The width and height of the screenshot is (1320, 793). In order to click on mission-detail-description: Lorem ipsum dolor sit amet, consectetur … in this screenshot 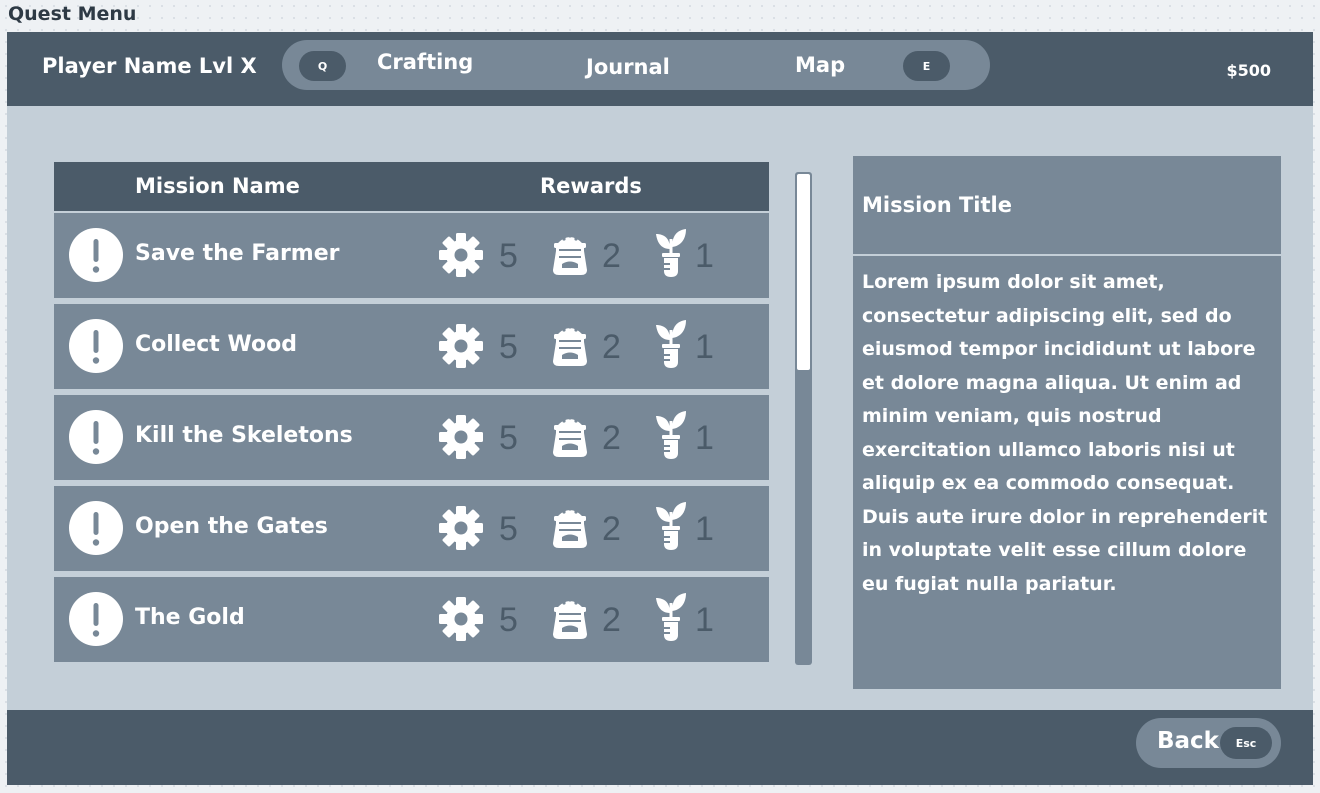, I will do `click(1065, 433)`.